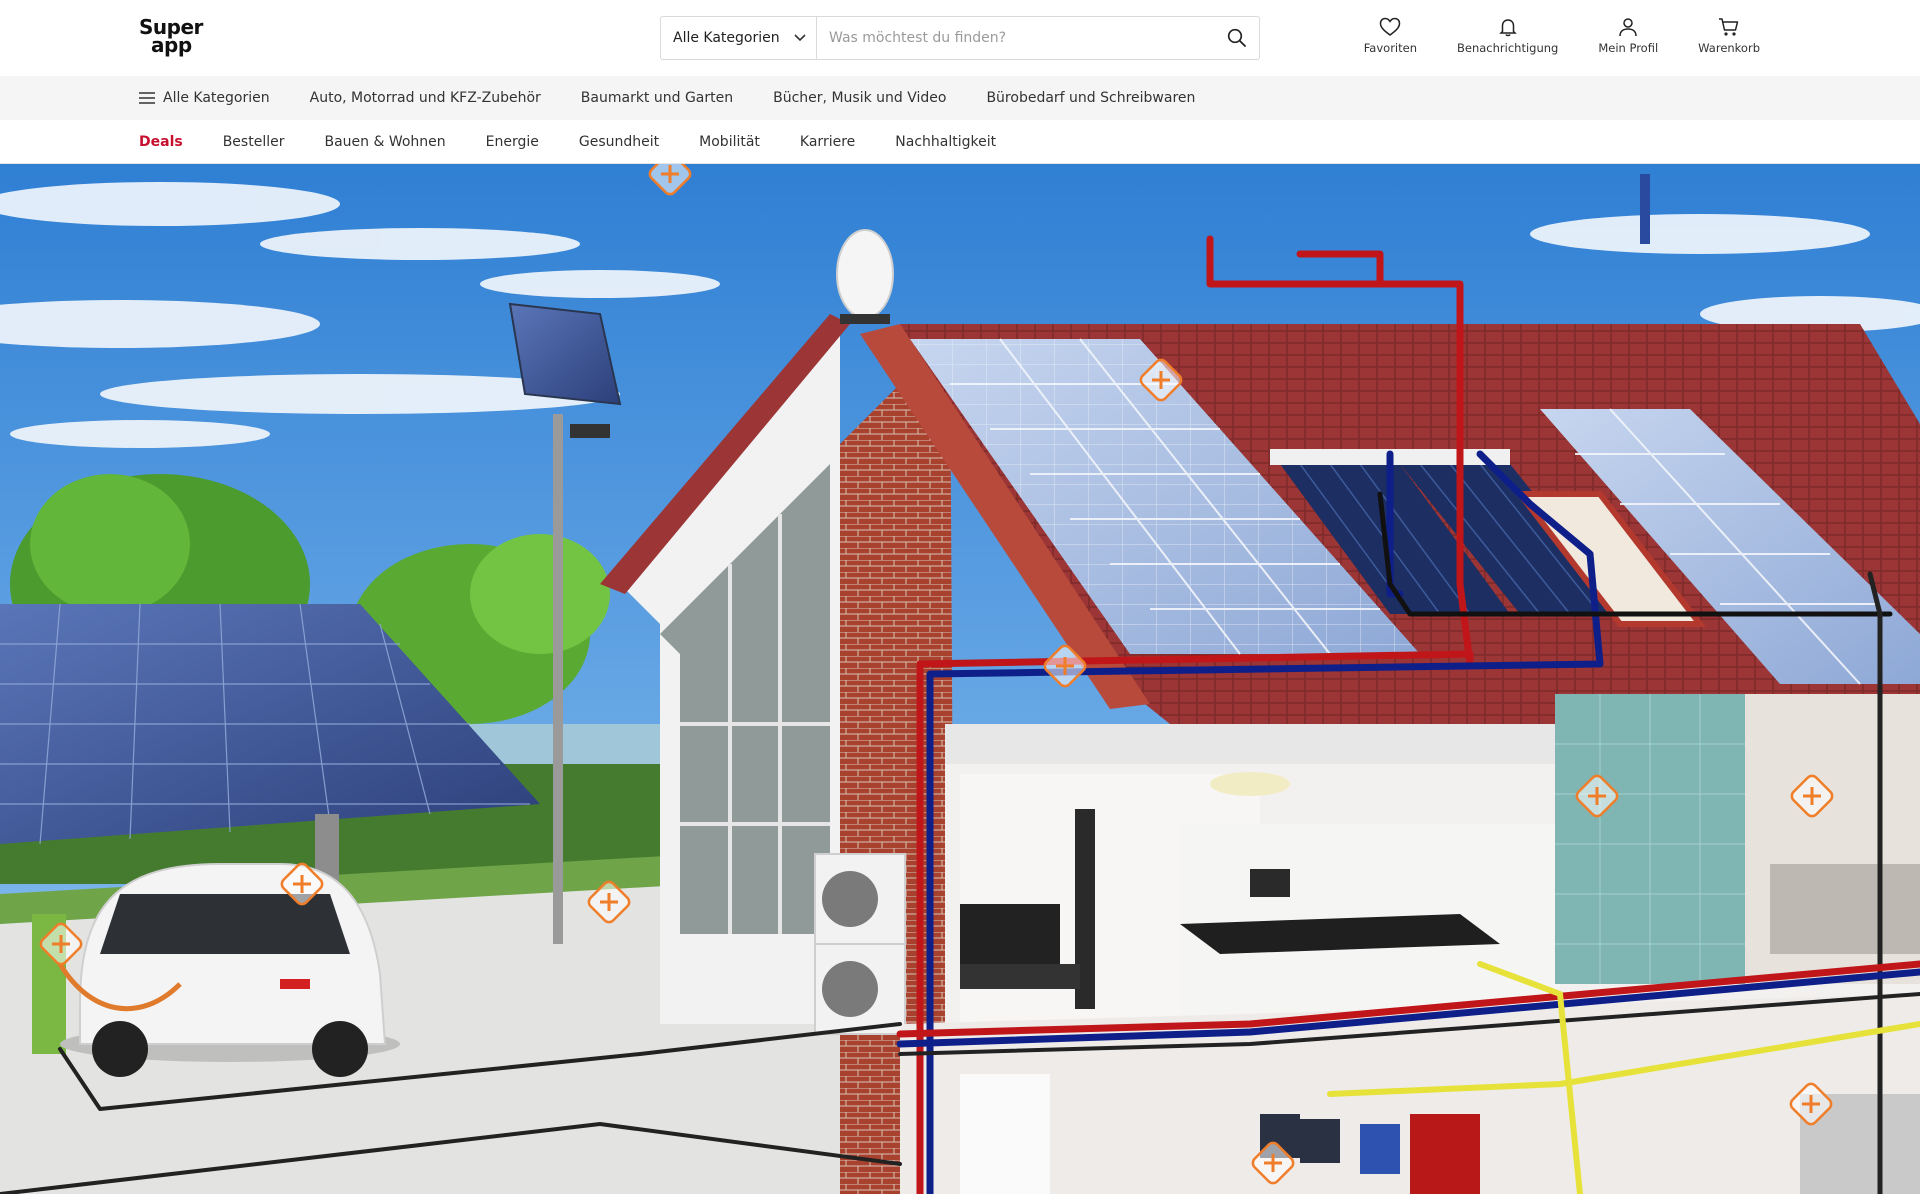 Image resolution: width=1920 pixels, height=1194 pixels. What do you see at coordinates (425, 98) in the screenshot?
I see `category-item-auto: Auto, Motorrad und KFZ-Zubehör` at bounding box center [425, 98].